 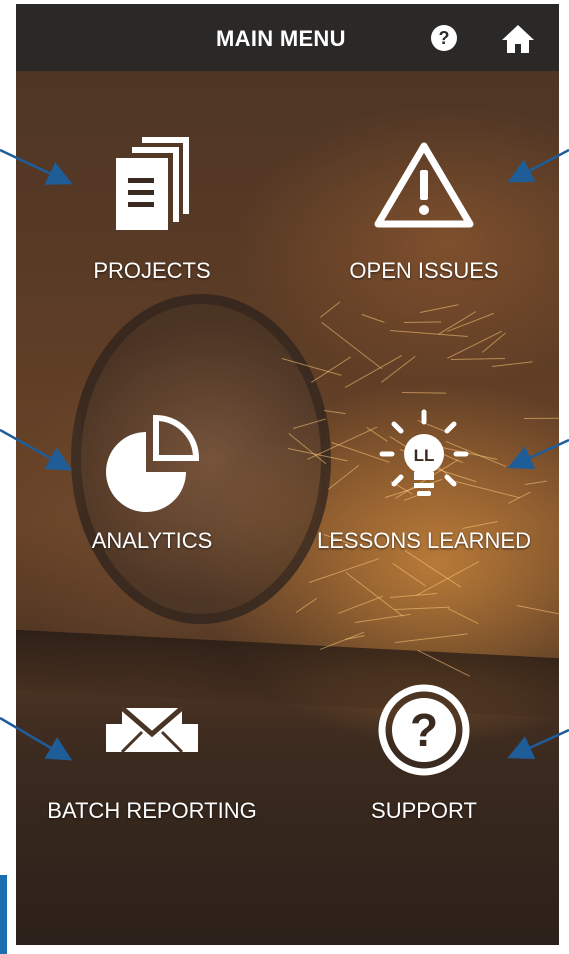 What do you see at coordinates (153, 463) in the screenshot?
I see `pie-chart-icon` at bounding box center [153, 463].